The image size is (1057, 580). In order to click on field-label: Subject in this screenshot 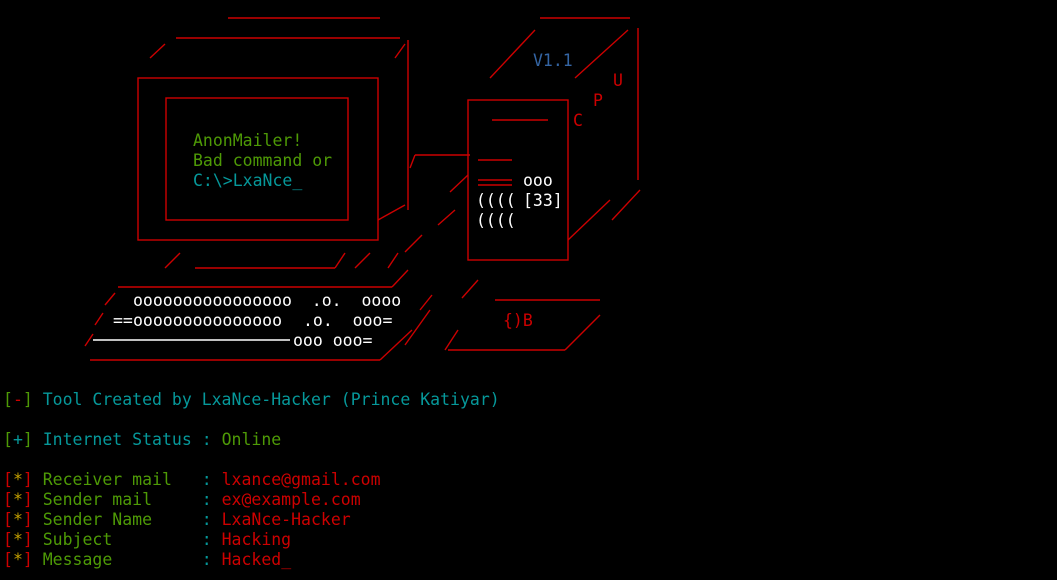, I will do `click(117, 539)`.